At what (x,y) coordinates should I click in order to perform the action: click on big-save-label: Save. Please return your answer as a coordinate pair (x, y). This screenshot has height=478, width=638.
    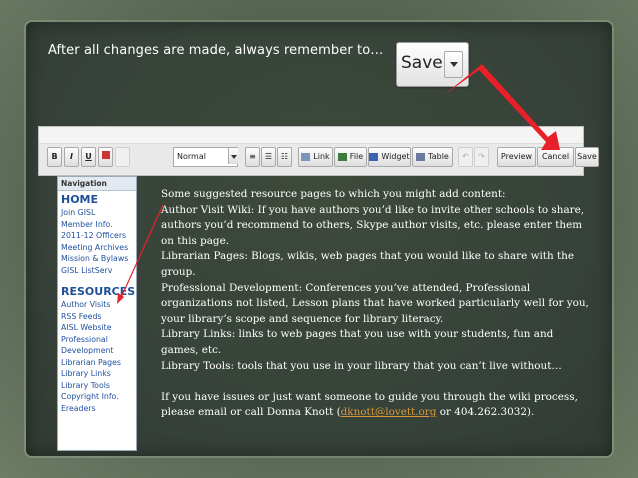
    Looking at the image, I should click on (422, 63).